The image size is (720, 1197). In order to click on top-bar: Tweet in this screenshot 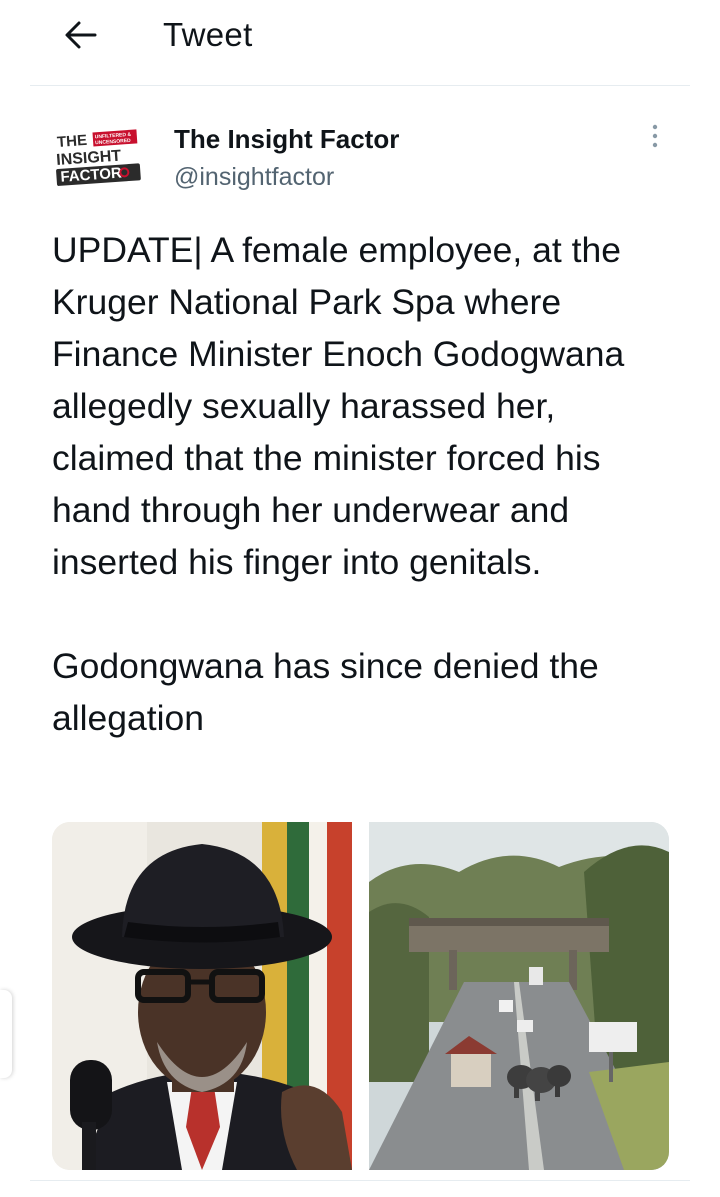, I will do `click(360, 43)`.